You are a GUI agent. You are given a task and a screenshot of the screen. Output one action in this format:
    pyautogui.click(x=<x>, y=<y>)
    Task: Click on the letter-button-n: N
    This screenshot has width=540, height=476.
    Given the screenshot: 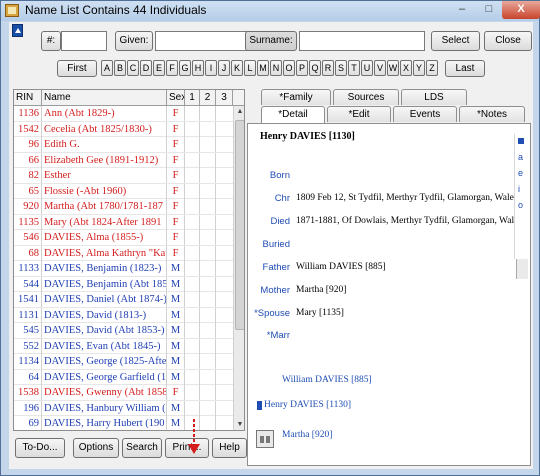 What is the action you would take?
    pyautogui.click(x=276, y=68)
    